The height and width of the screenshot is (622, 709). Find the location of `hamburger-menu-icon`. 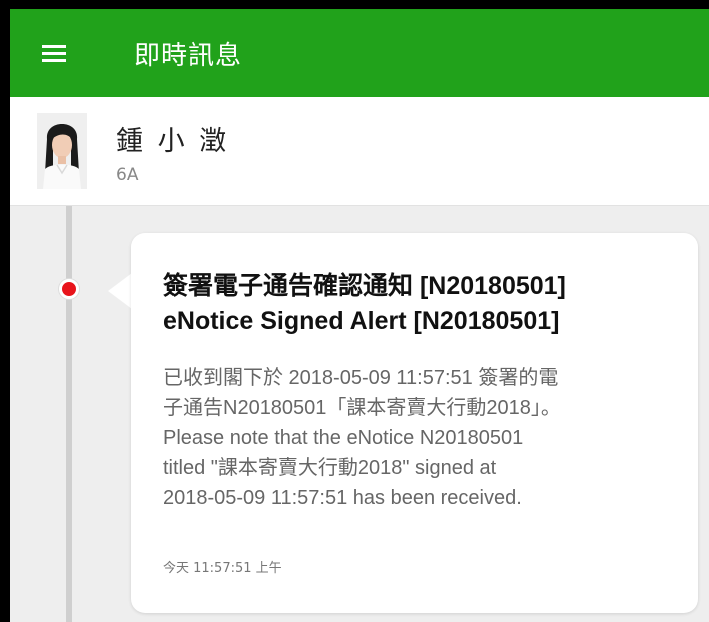

hamburger-menu-icon is located at coordinates (54, 53).